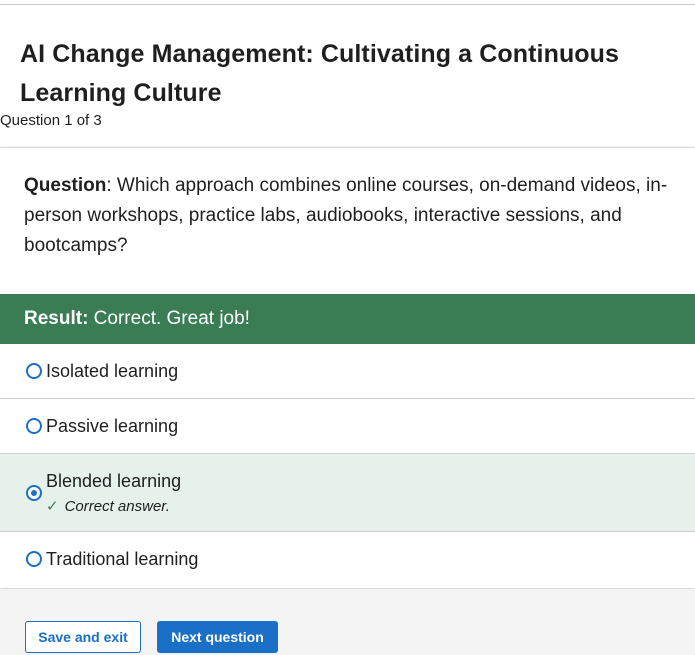  Describe the element at coordinates (114, 481) in the screenshot. I see `option-label: Blended learning` at that location.